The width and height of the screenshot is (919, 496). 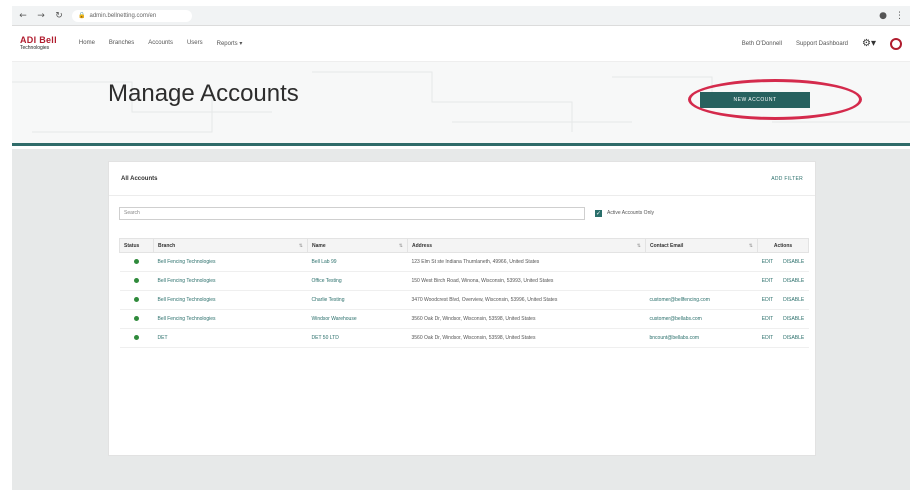 What do you see at coordinates (123, 15) in the screenshot?
I see `url-text: admin.bellnetting.com/en` at bounding box center [123, 15].